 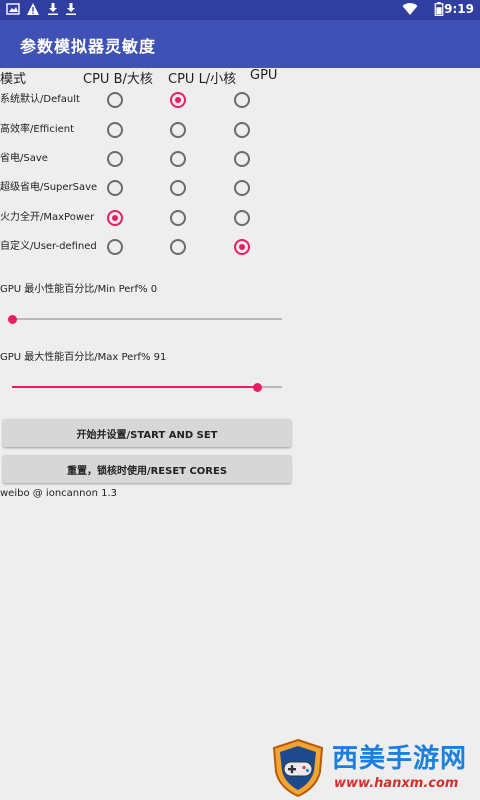 I want to click on warning-icon, so click(x=33, y=9).